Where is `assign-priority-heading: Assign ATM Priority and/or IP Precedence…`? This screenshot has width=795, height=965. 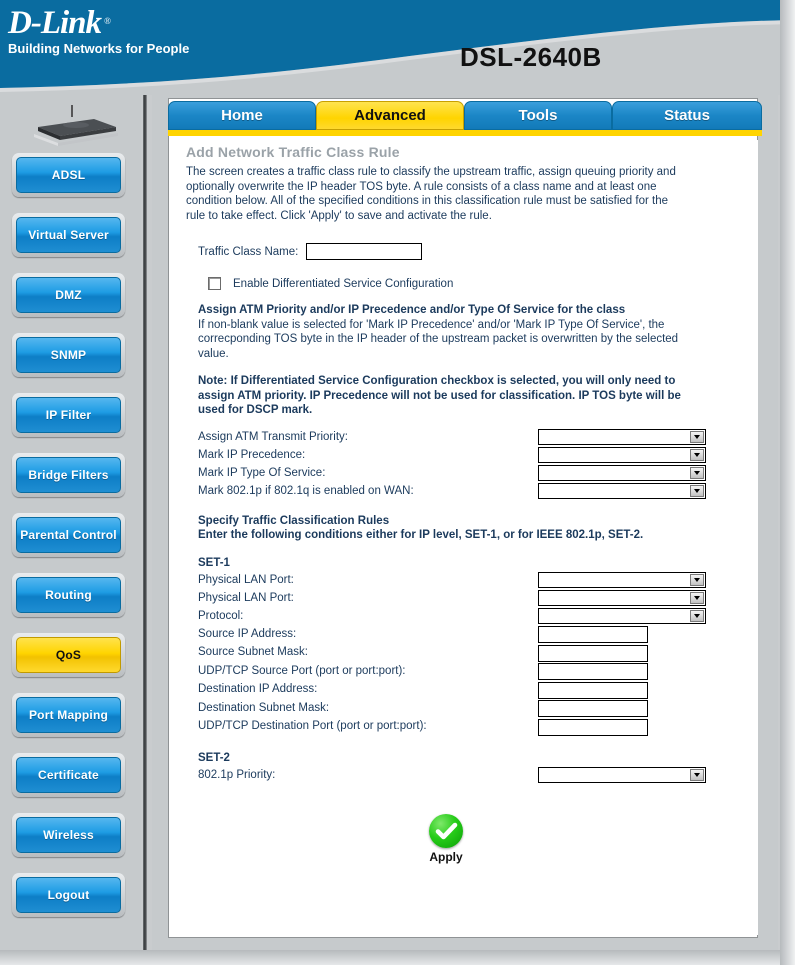 assign-priority-heading: Assign ATM Priority and/or IP Precedence… is located at coordinates (412, 310).